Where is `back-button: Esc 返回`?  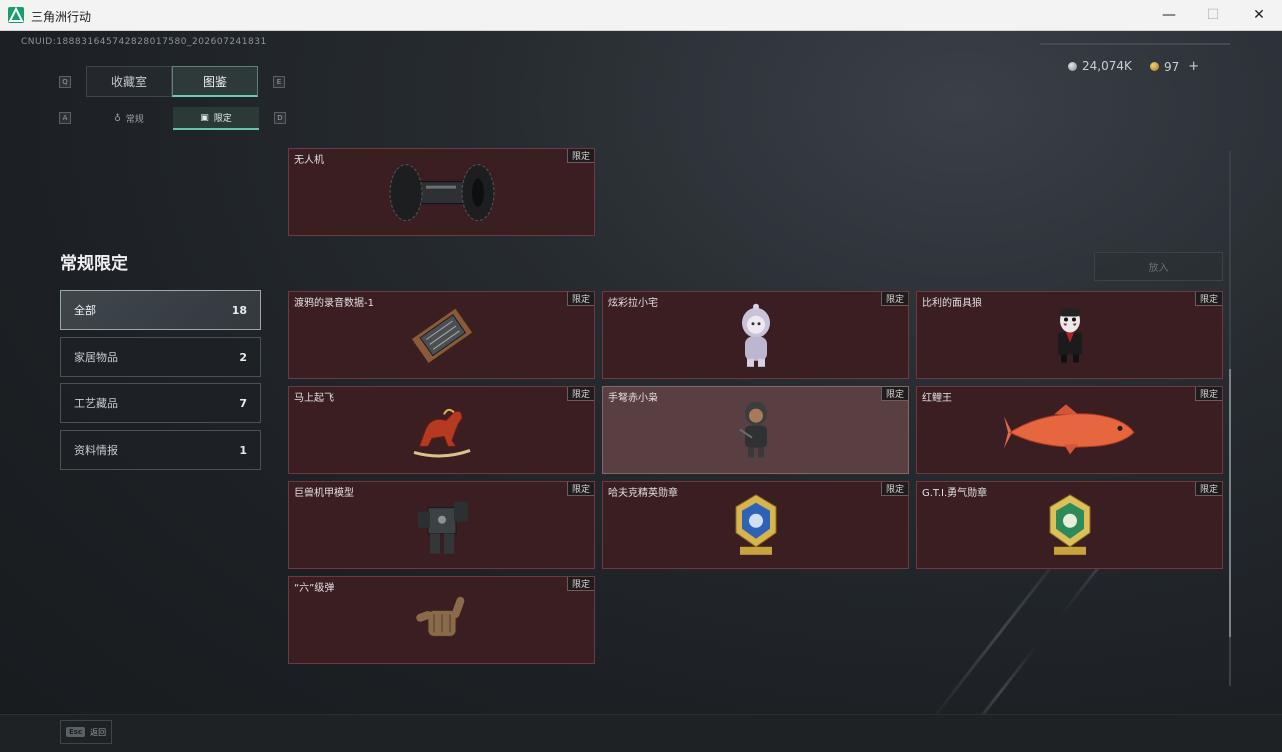 back-button: Esc 返回 is located at coordinates (86, 732).